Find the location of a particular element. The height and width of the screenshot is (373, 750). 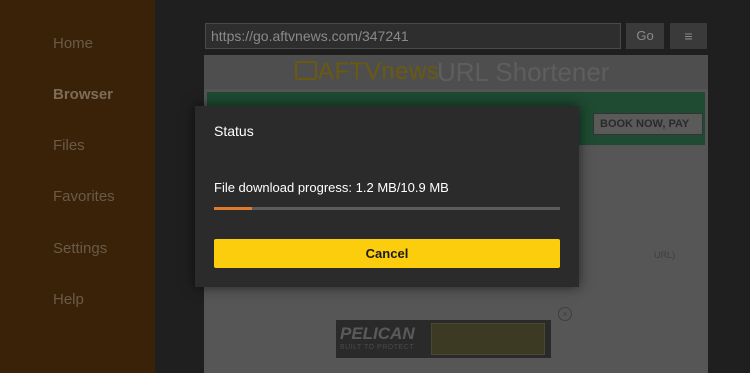

sidebar-item-favorites: Favorites is located at coordinates (84, 196).